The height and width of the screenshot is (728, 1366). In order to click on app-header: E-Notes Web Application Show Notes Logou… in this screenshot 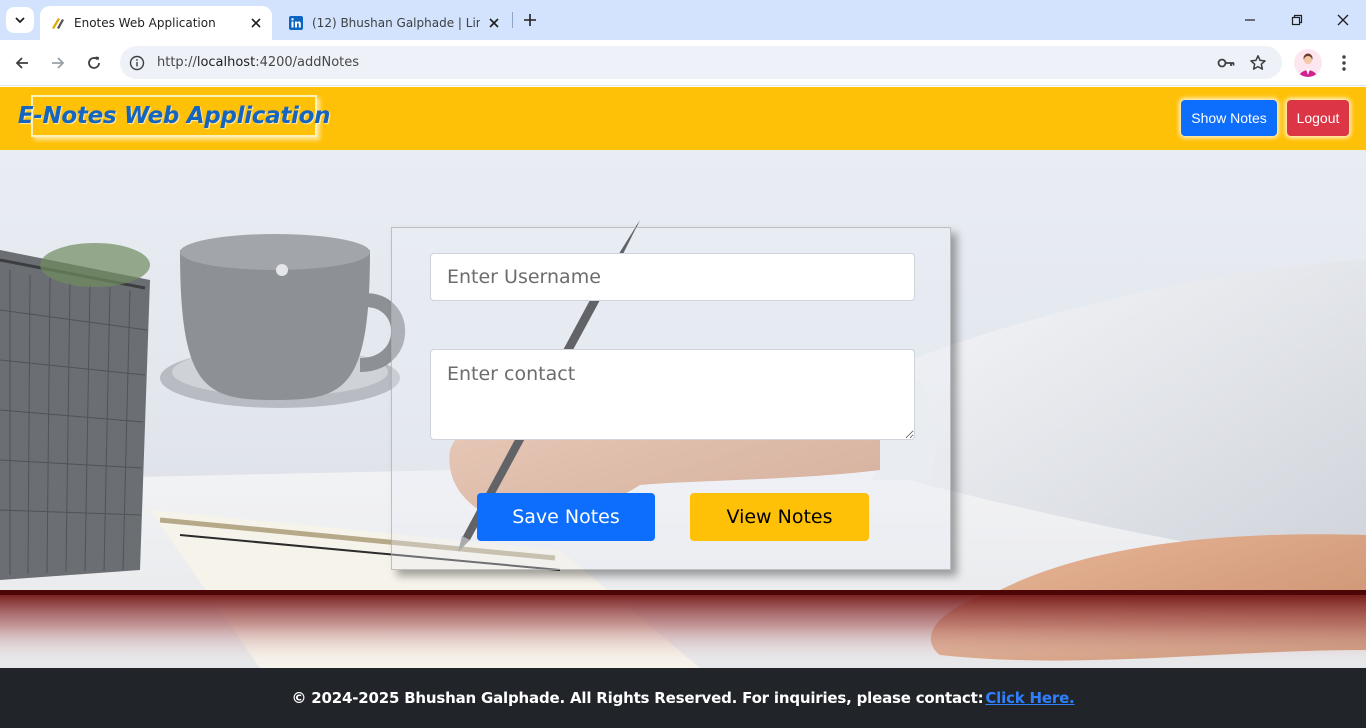, I will do `click(683, 118)`.